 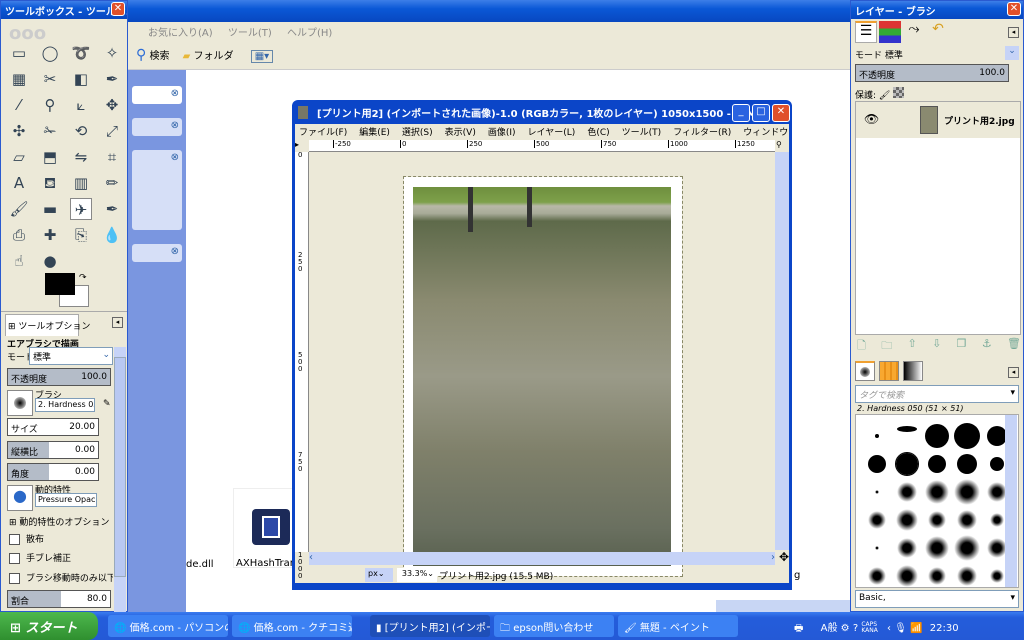 What do you see at coordinates (81, 183) in the screenshot?
I see `blend-tool-icon: ▥` at bounding box center [81, 183].